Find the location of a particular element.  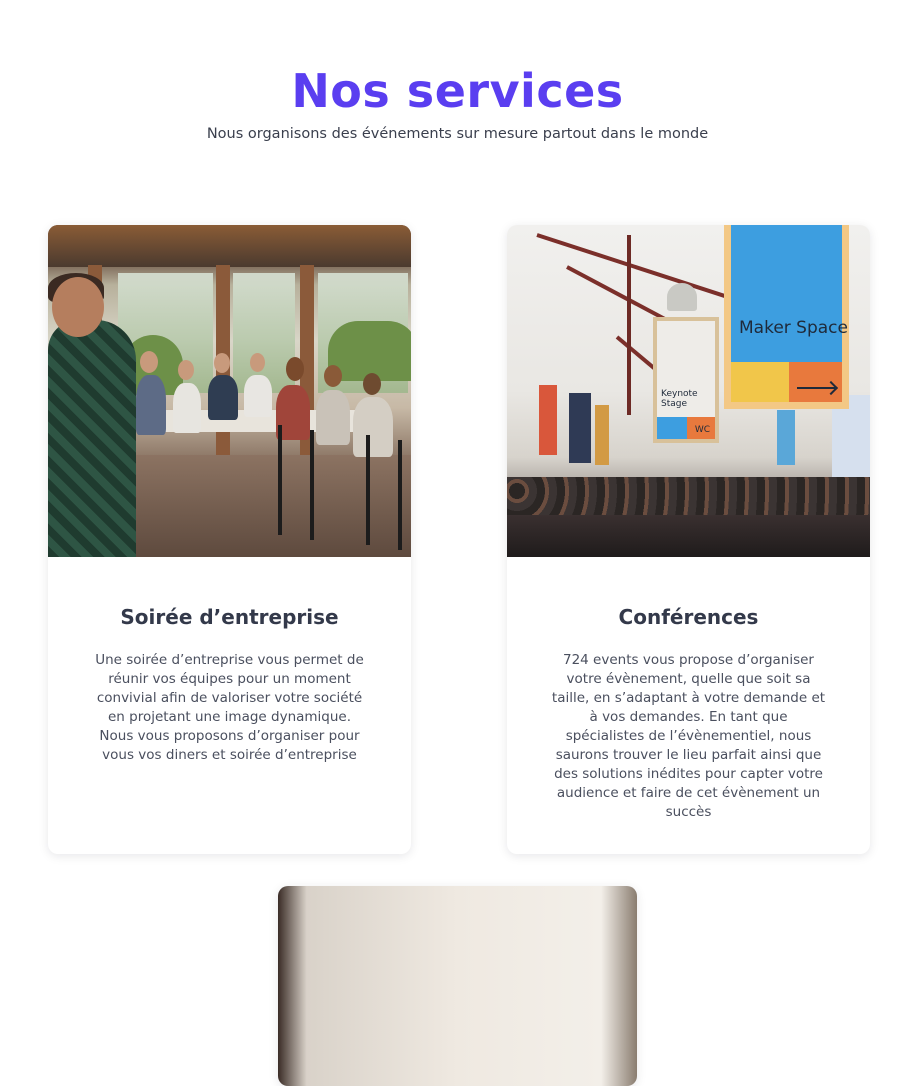

sign-keynote-stage: Keynote Stage is located at coordinates (679, 399).